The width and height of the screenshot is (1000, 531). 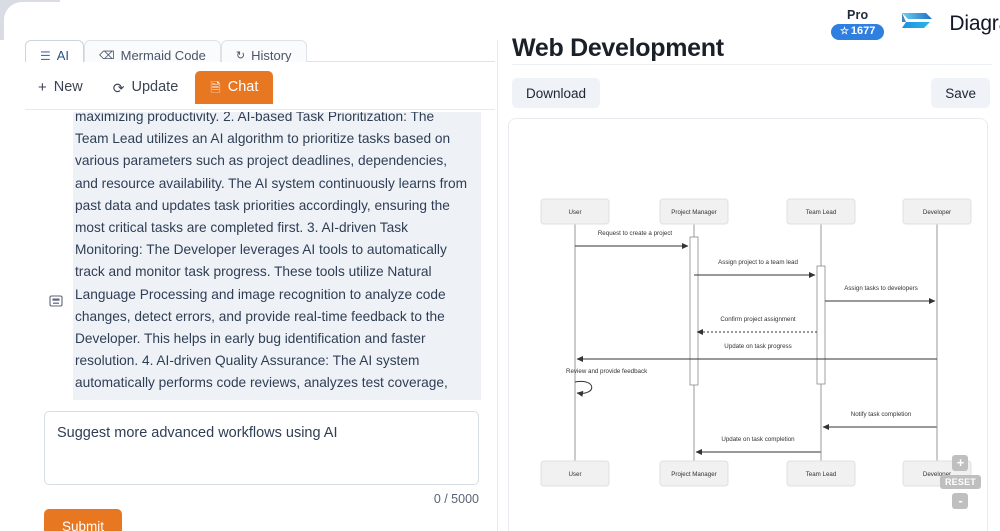 I want to click on message-label: Confirm project assignment, so click(x=758, y=319).